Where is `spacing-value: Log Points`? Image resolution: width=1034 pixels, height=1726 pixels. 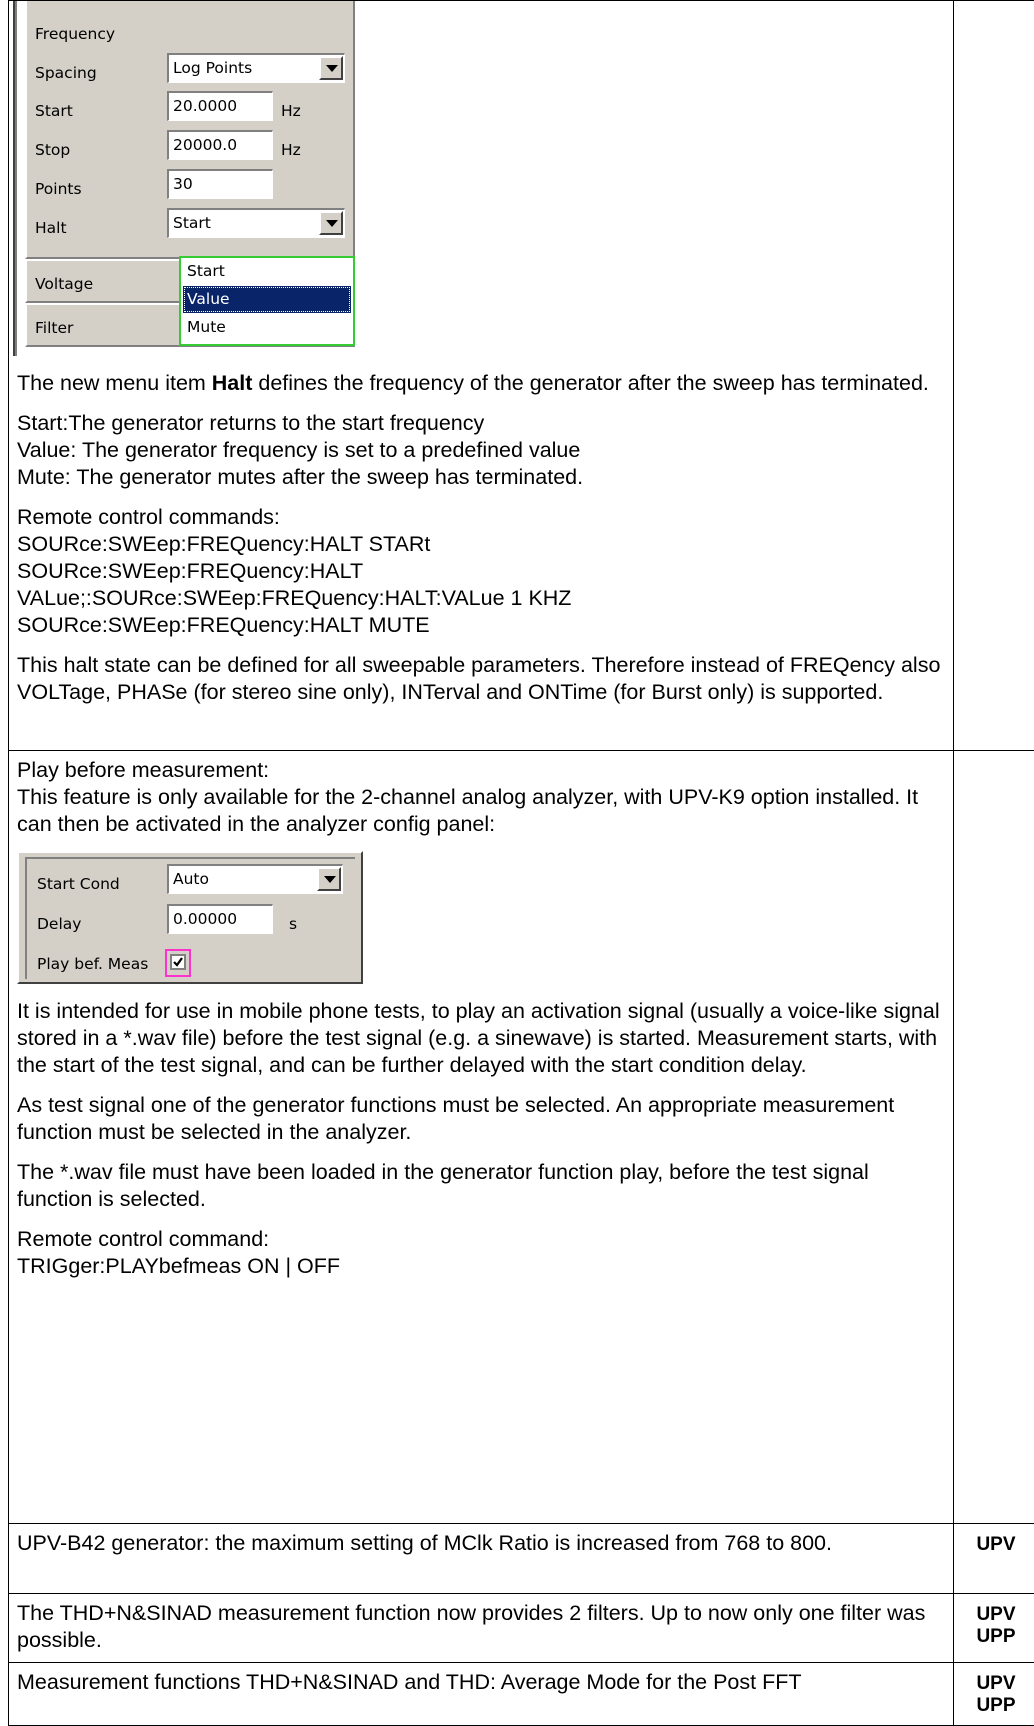
spacing-value: Log Points is located at coordinates (212, 68).